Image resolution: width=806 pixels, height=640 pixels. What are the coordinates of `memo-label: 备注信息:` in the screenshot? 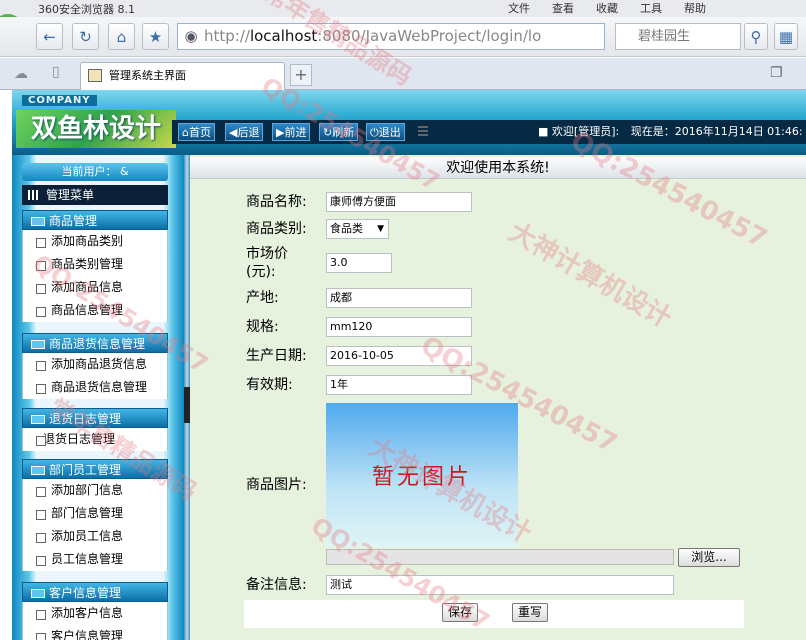 It's located at (276, 585).